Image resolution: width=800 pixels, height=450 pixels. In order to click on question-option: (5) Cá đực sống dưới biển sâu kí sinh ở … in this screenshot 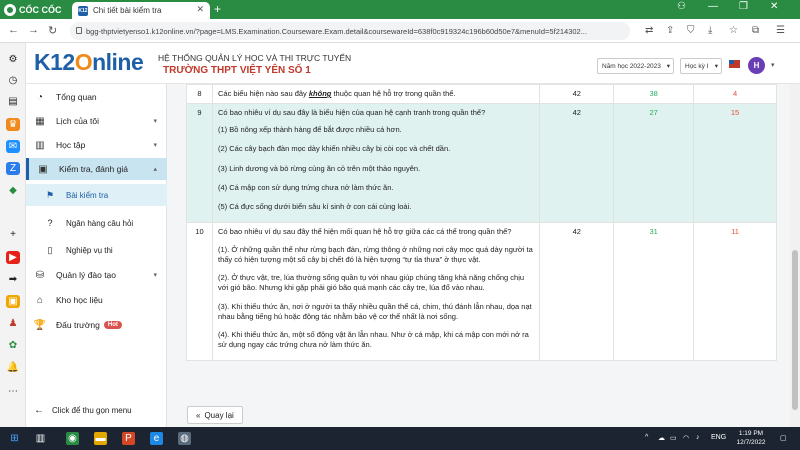, I will do `click(314, 206)`.